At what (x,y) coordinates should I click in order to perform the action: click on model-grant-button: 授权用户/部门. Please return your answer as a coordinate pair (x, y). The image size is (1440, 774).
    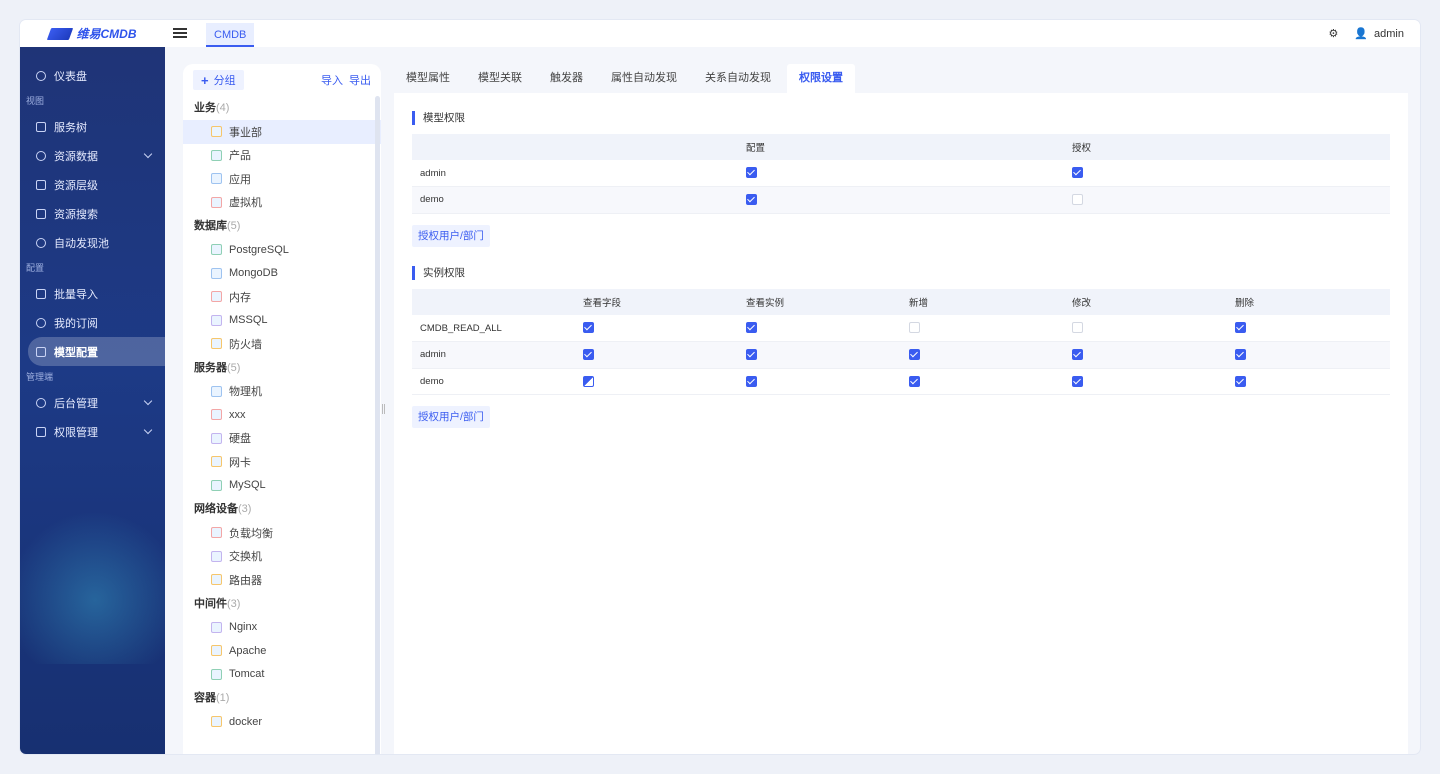
    Looking at the image, I should click on (451, 236).